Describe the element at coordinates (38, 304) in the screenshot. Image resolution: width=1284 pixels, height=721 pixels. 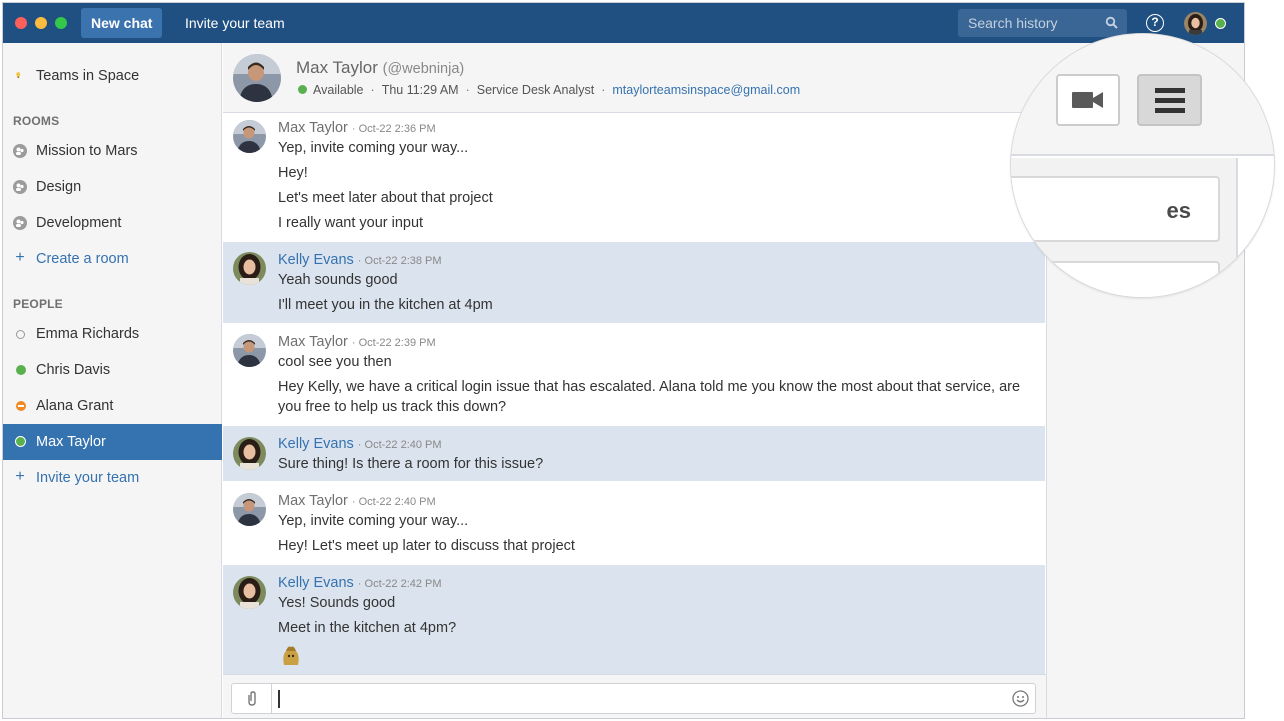
I see `people-heading: PEOPLE` at that location.